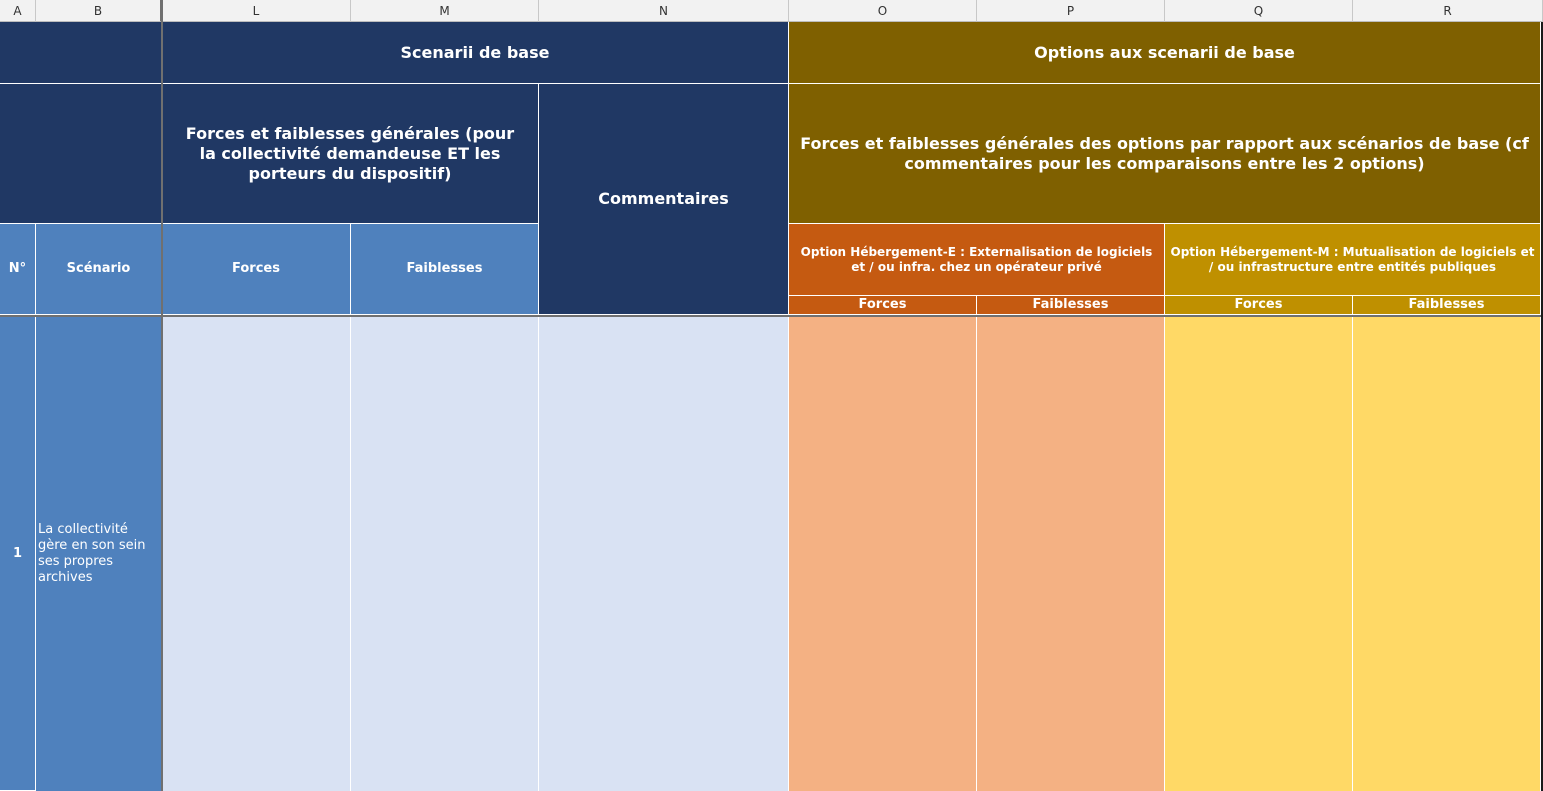  Describe the element at coordinates (99, 269) in the screenshot. I see `header-scenario: Scénario` at that location.